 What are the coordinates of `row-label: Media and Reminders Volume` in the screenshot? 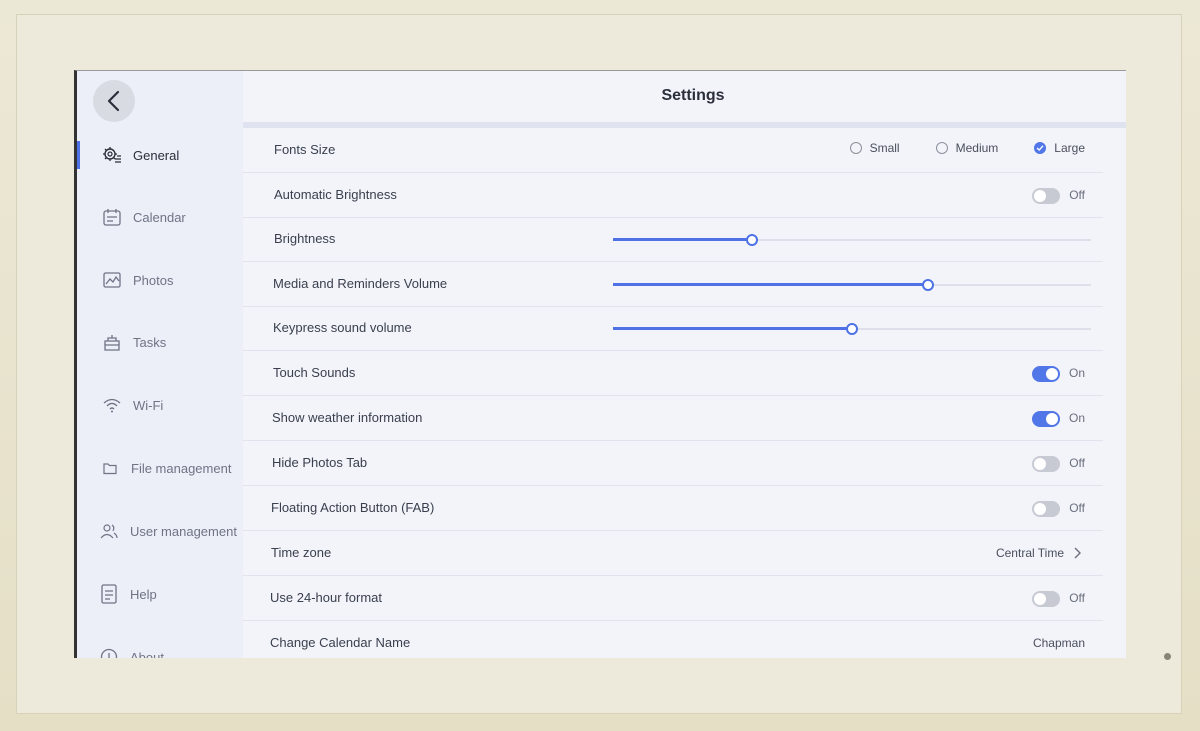 It's located at (360, 283).